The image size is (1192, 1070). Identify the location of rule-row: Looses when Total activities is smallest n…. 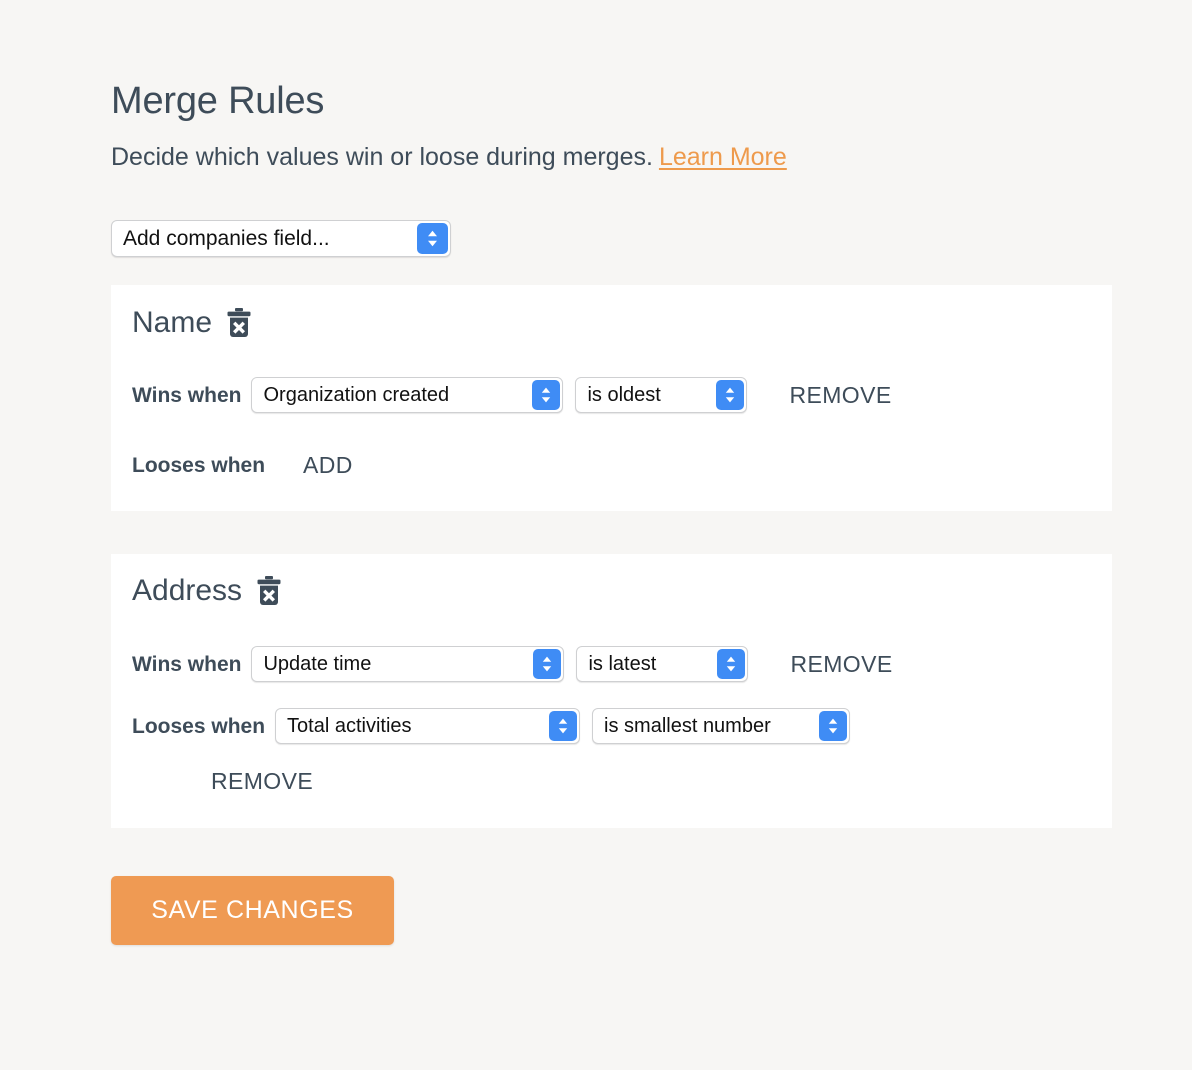
(497, 726).